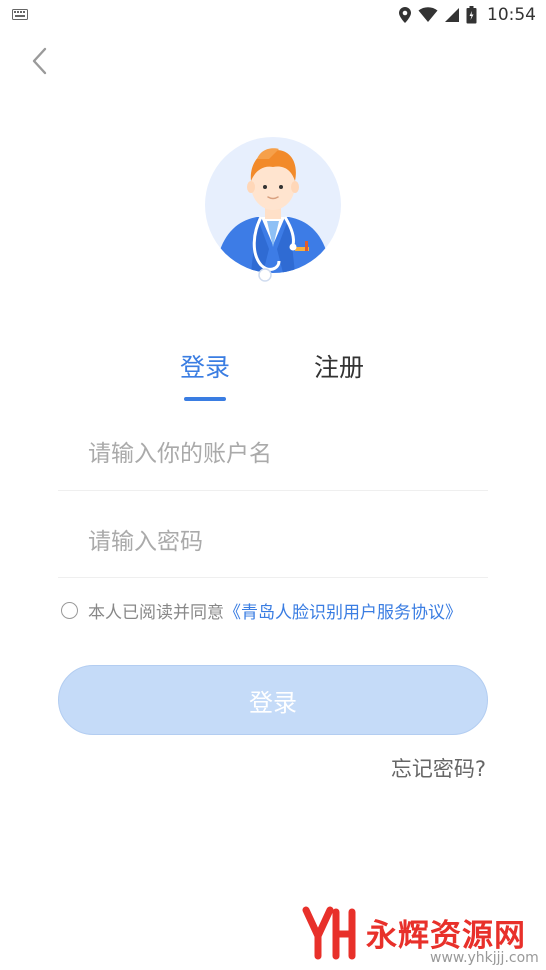 This screenshot has height=970, width=546. I want to click on signal-icon, so click(452, 15).